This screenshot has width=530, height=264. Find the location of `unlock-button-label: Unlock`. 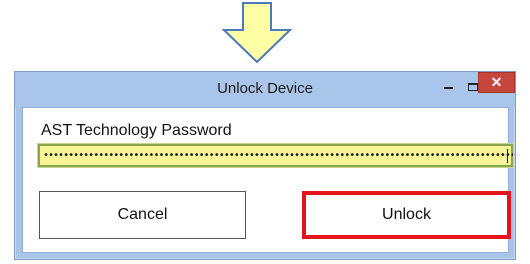

unlock-button-label: Unlock is located at coordinates (406, 214).